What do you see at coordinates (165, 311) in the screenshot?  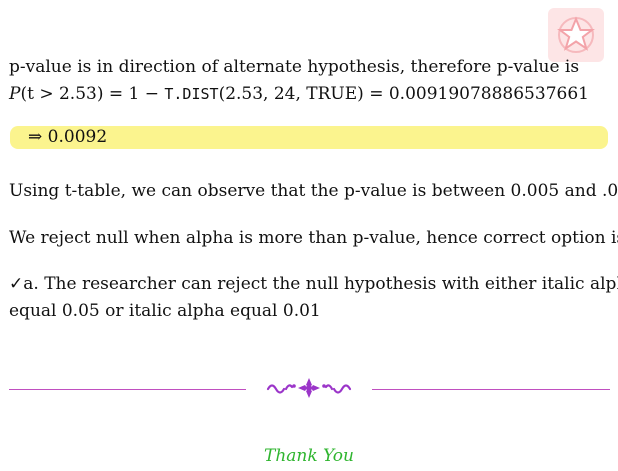 I see `correct-option-line-2: equal 0.05 or italic alpha equal 0.01` at bounding box center [165, 311].